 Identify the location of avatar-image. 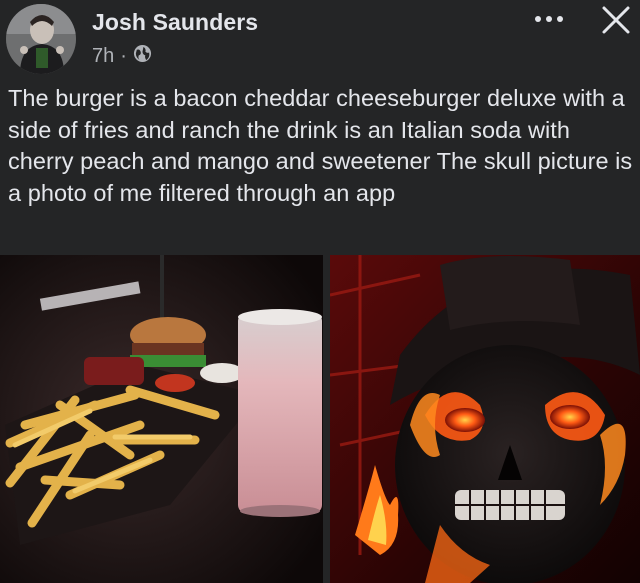
(41, 39).